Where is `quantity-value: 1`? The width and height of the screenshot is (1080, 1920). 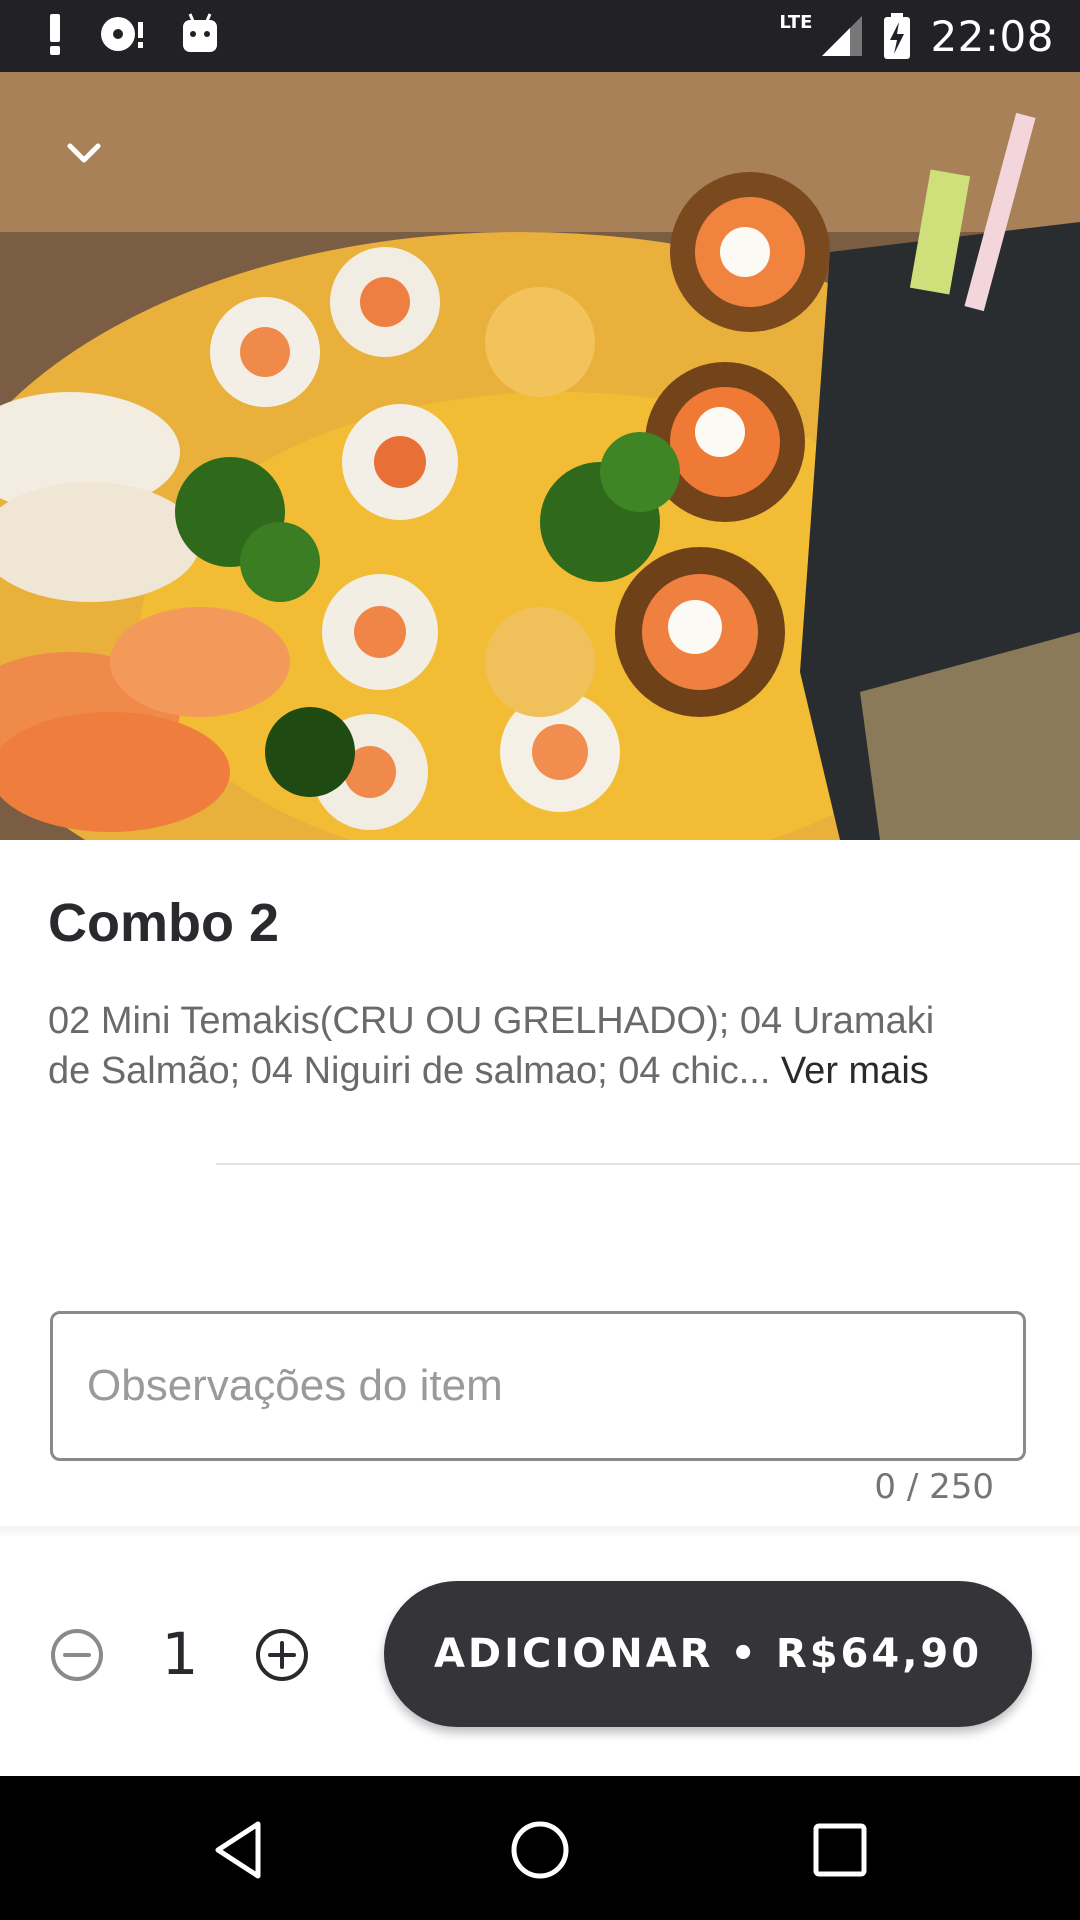 quantity-value: 1 is located at coordinates (180, 1654).